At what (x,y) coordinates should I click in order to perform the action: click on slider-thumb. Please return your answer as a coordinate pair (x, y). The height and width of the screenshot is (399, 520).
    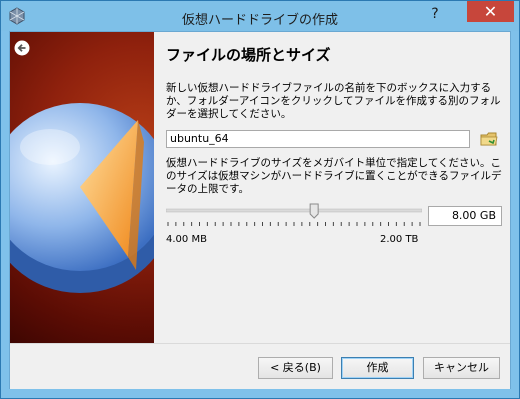
    Looking at the image, I should click on (314, 211).